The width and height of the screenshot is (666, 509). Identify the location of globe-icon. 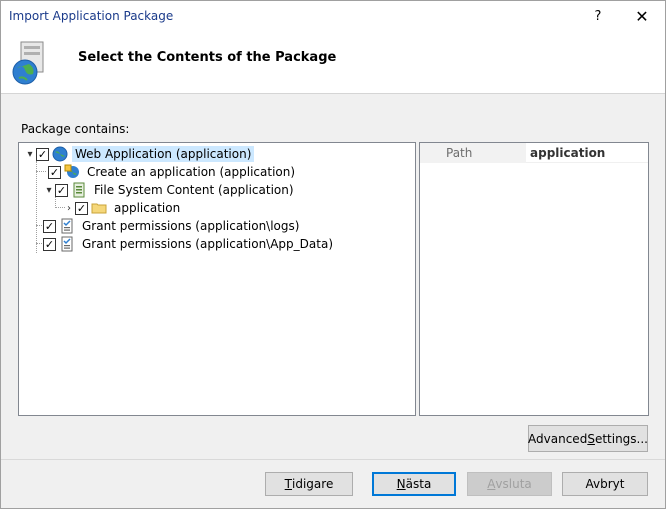
(60, 154).